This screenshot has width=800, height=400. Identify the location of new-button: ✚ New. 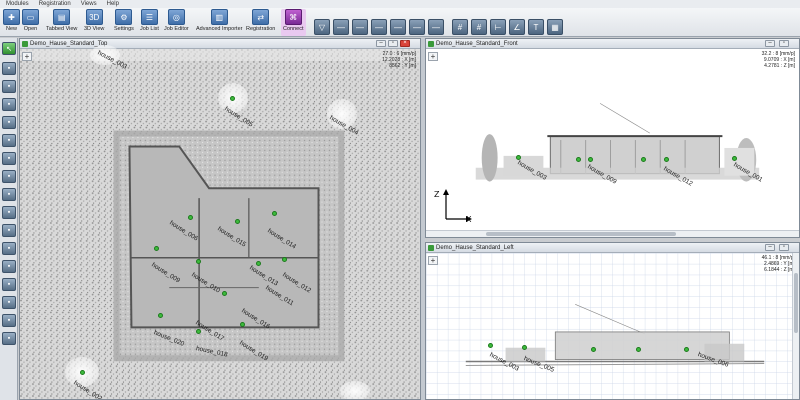
(11, 22).